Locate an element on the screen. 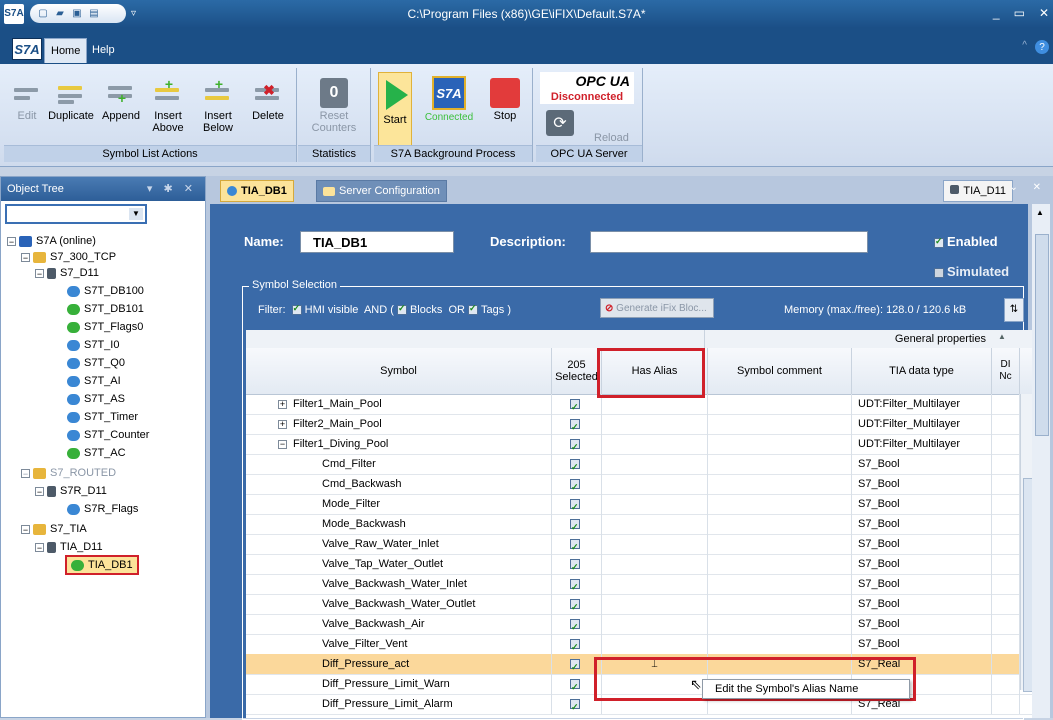 The image size is (1053, 720). table-row: Valve_Filter_Vent S7_Bool is located at coordinates (640, 644).